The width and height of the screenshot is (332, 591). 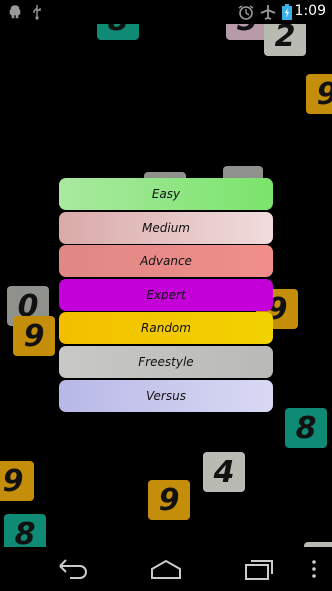 I want to click on digit-tile: 4, so click(x=224, y=472).